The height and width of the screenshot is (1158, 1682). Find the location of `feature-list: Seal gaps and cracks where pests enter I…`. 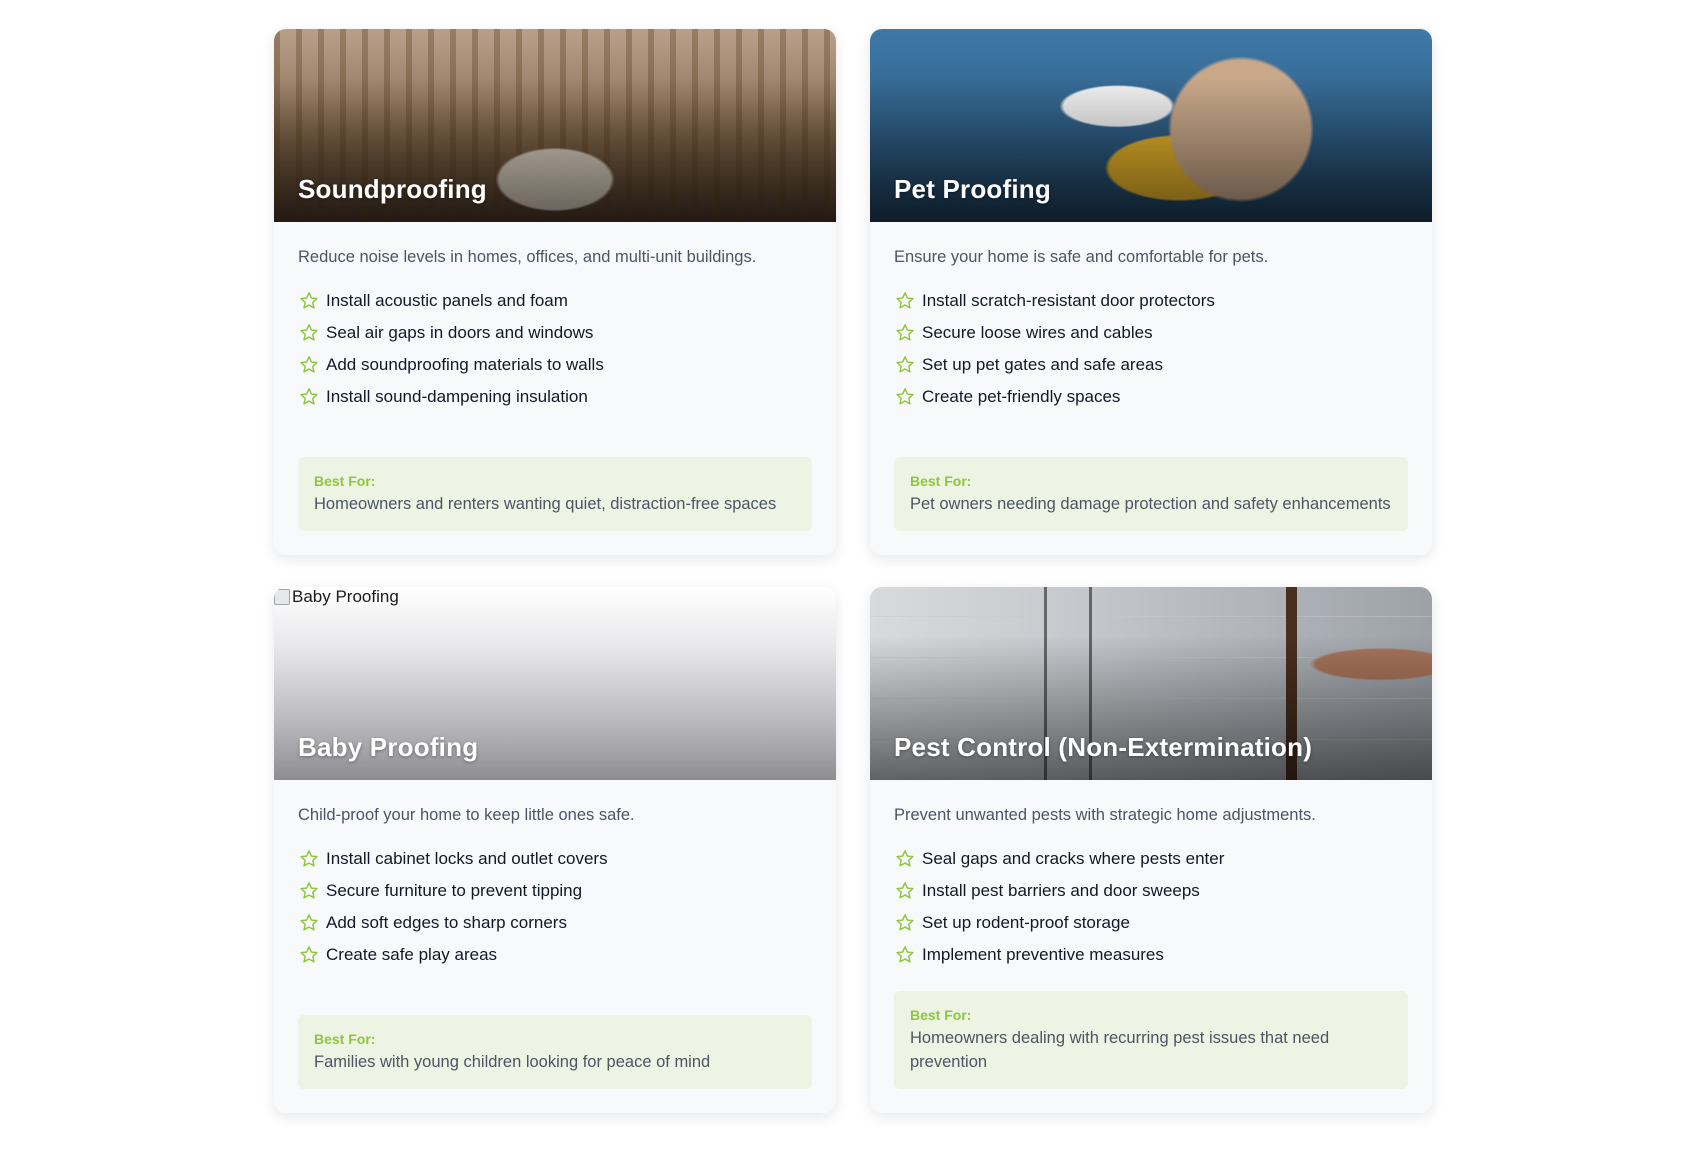

feature-list: Seal gaps and cracks where pests enter I… is located at coordinates (1151, 907).